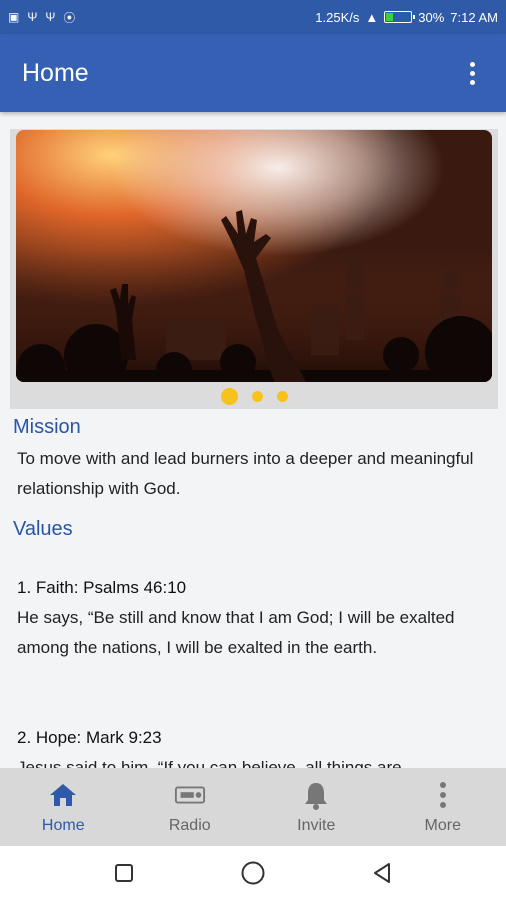  Describe the element at coordinates (55, 72) in the screenshot. I see `page-title: Home` at that location.